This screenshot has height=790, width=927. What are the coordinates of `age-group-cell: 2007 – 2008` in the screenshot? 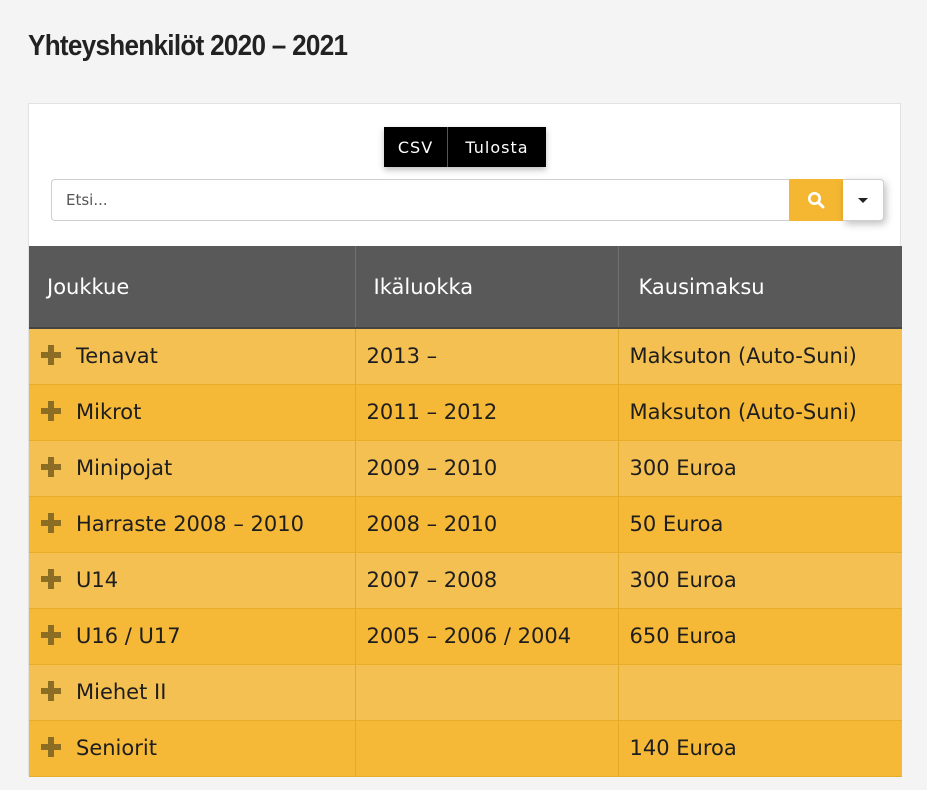 It's located at (487, 580).